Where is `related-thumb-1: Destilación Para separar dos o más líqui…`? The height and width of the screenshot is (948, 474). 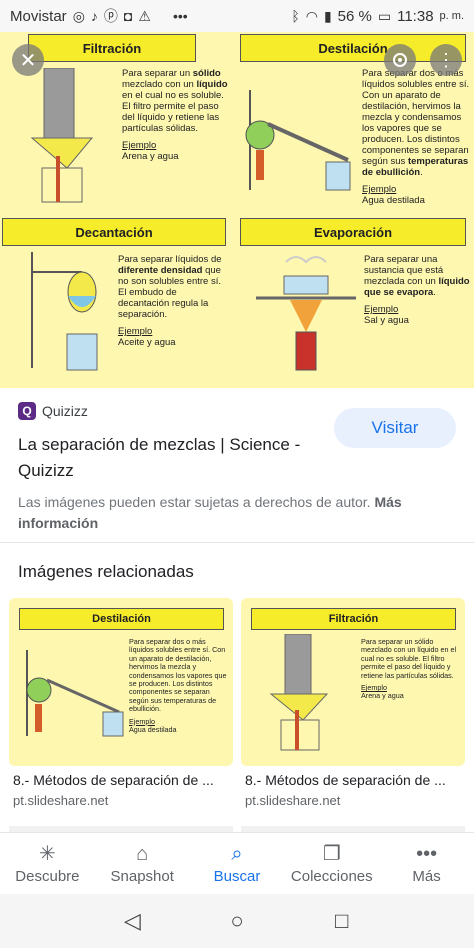
related-thumb-1: Destilación Para separar dos o más líqui… is located at coordinates (121, 682).